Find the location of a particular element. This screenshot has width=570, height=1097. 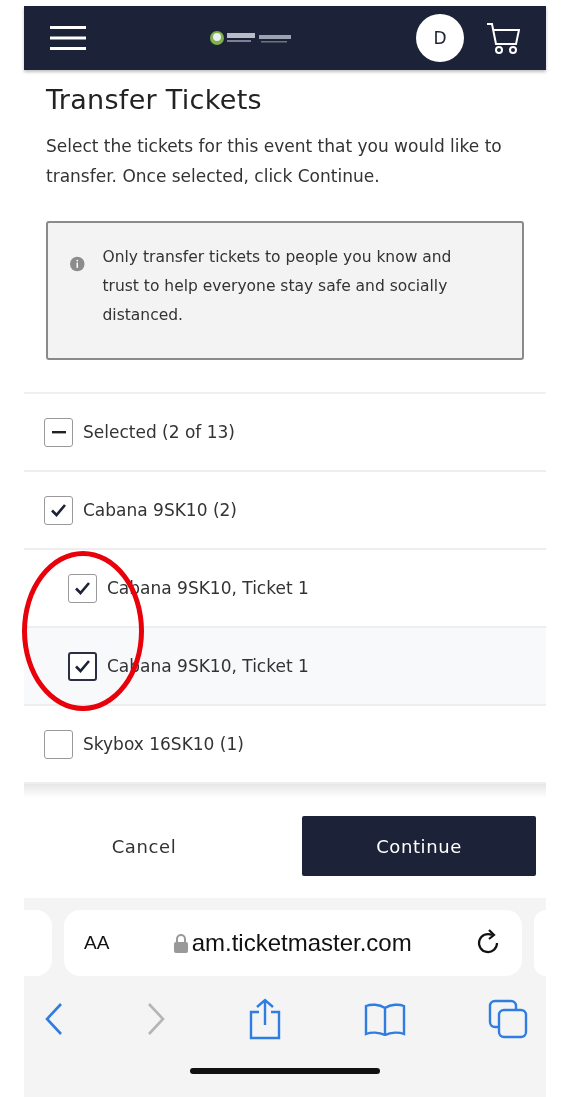

page-description: Select the tickets for this event that you would like to transfer. Once selected, click Continue. is located at coordinates (274, 161).